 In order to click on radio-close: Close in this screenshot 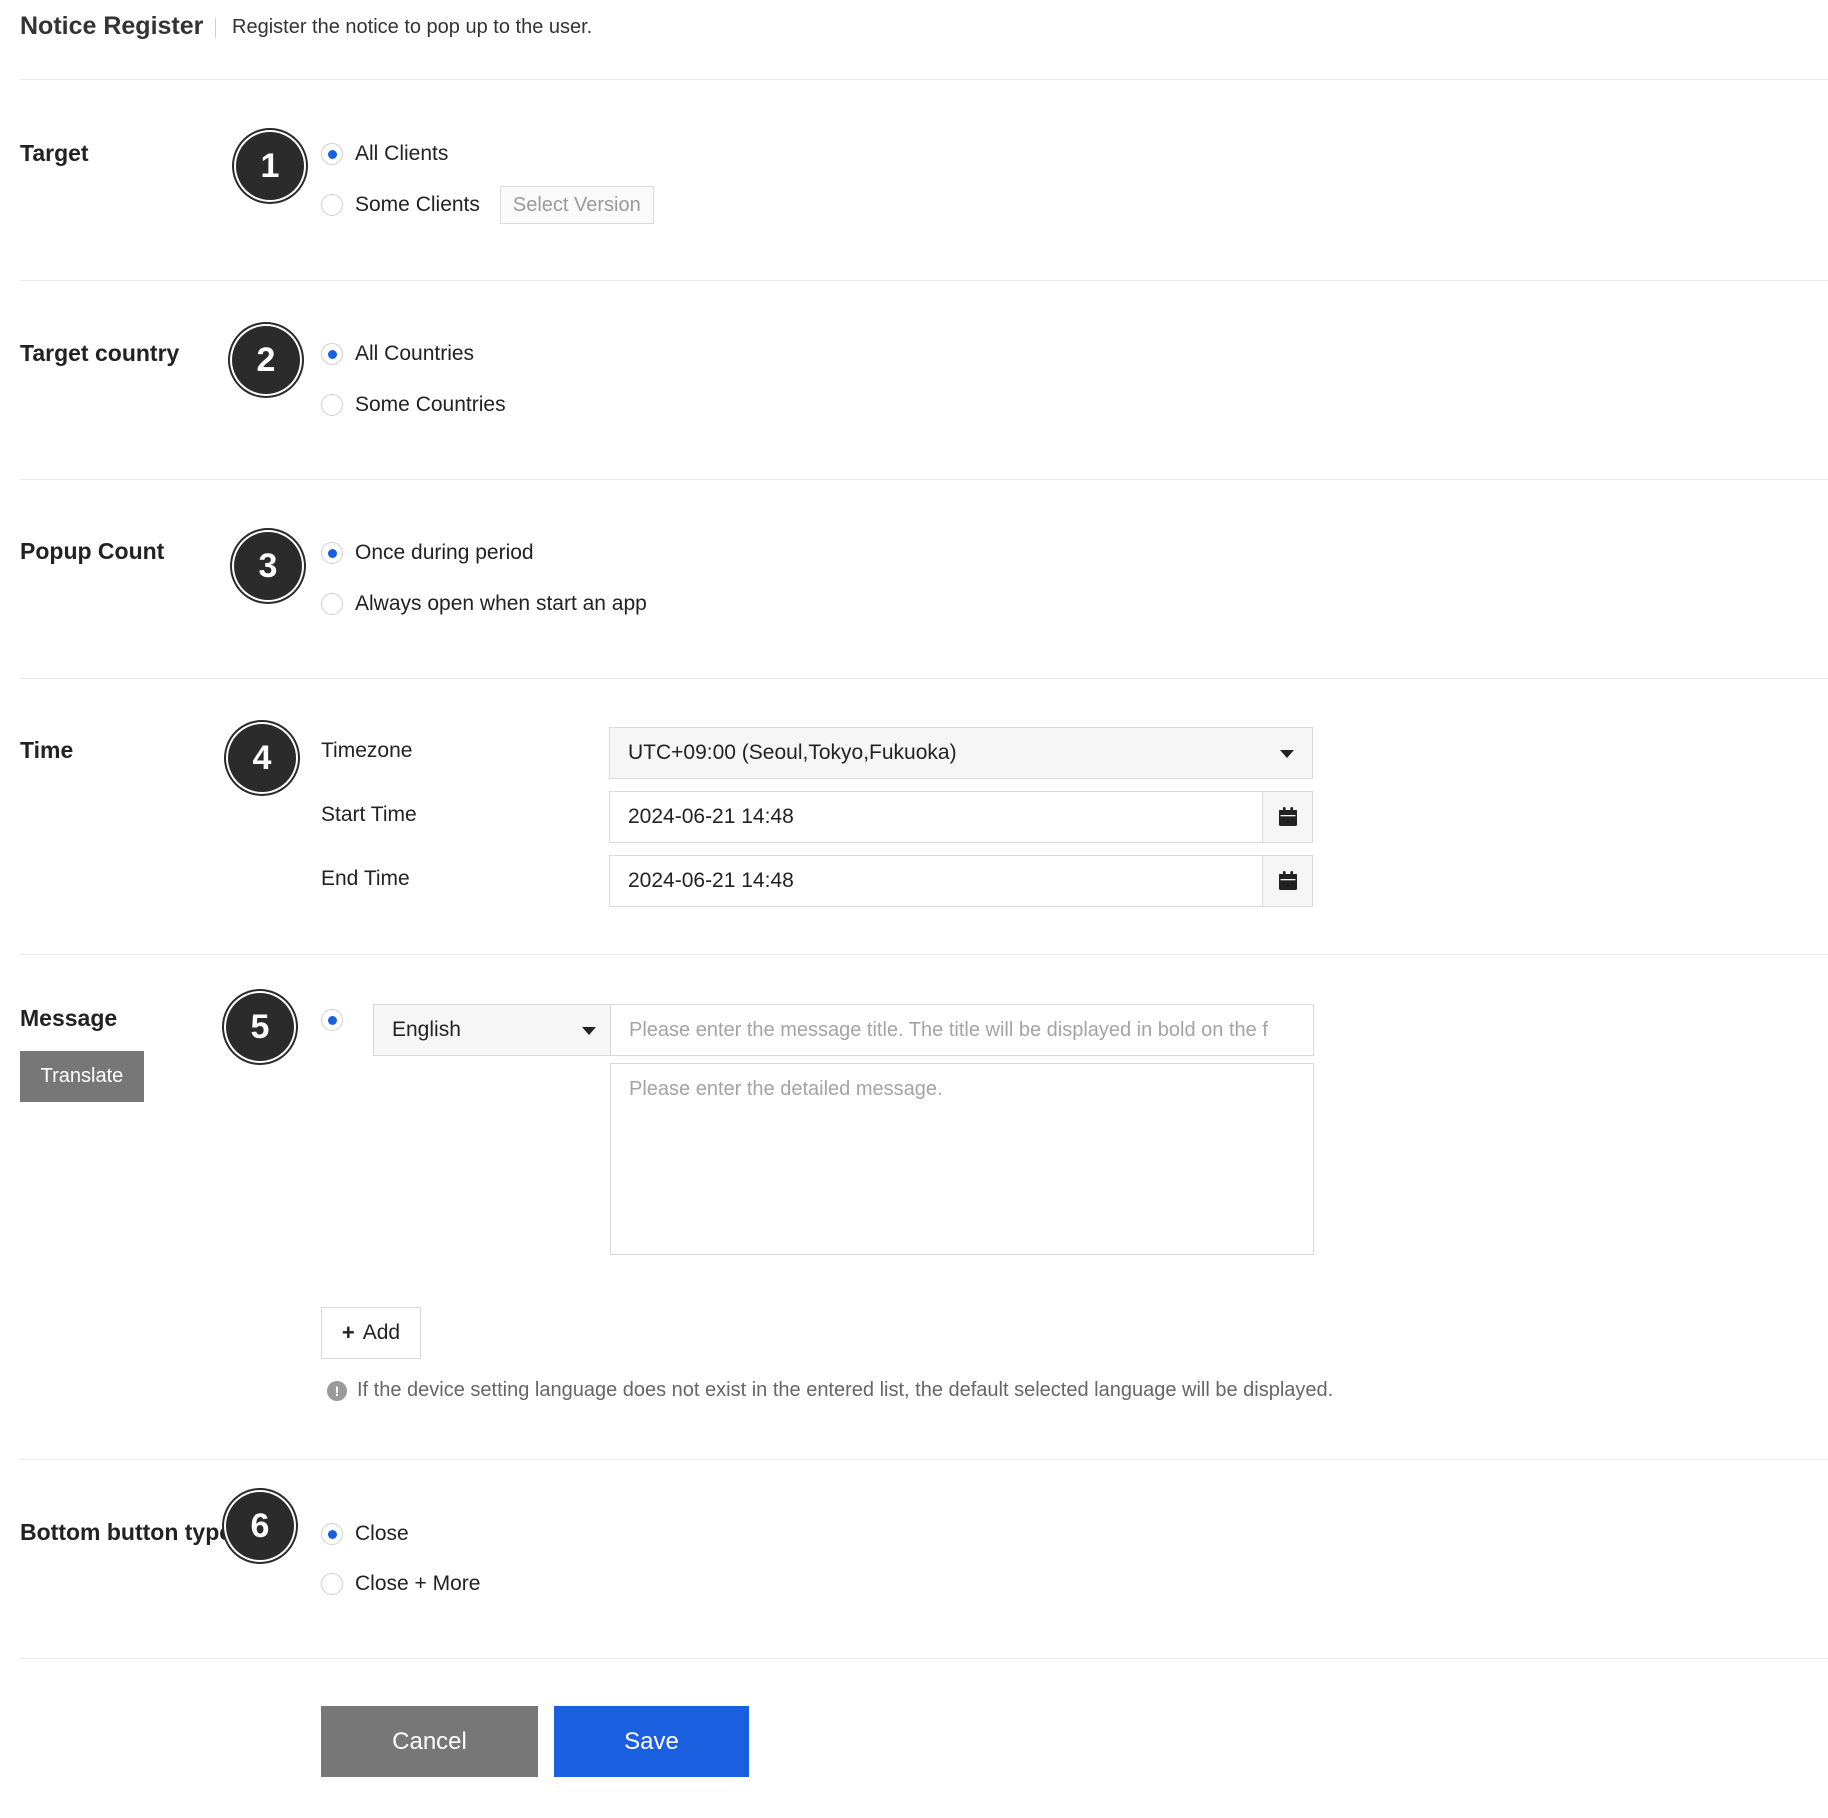, I will do `click(365, 1534)`.